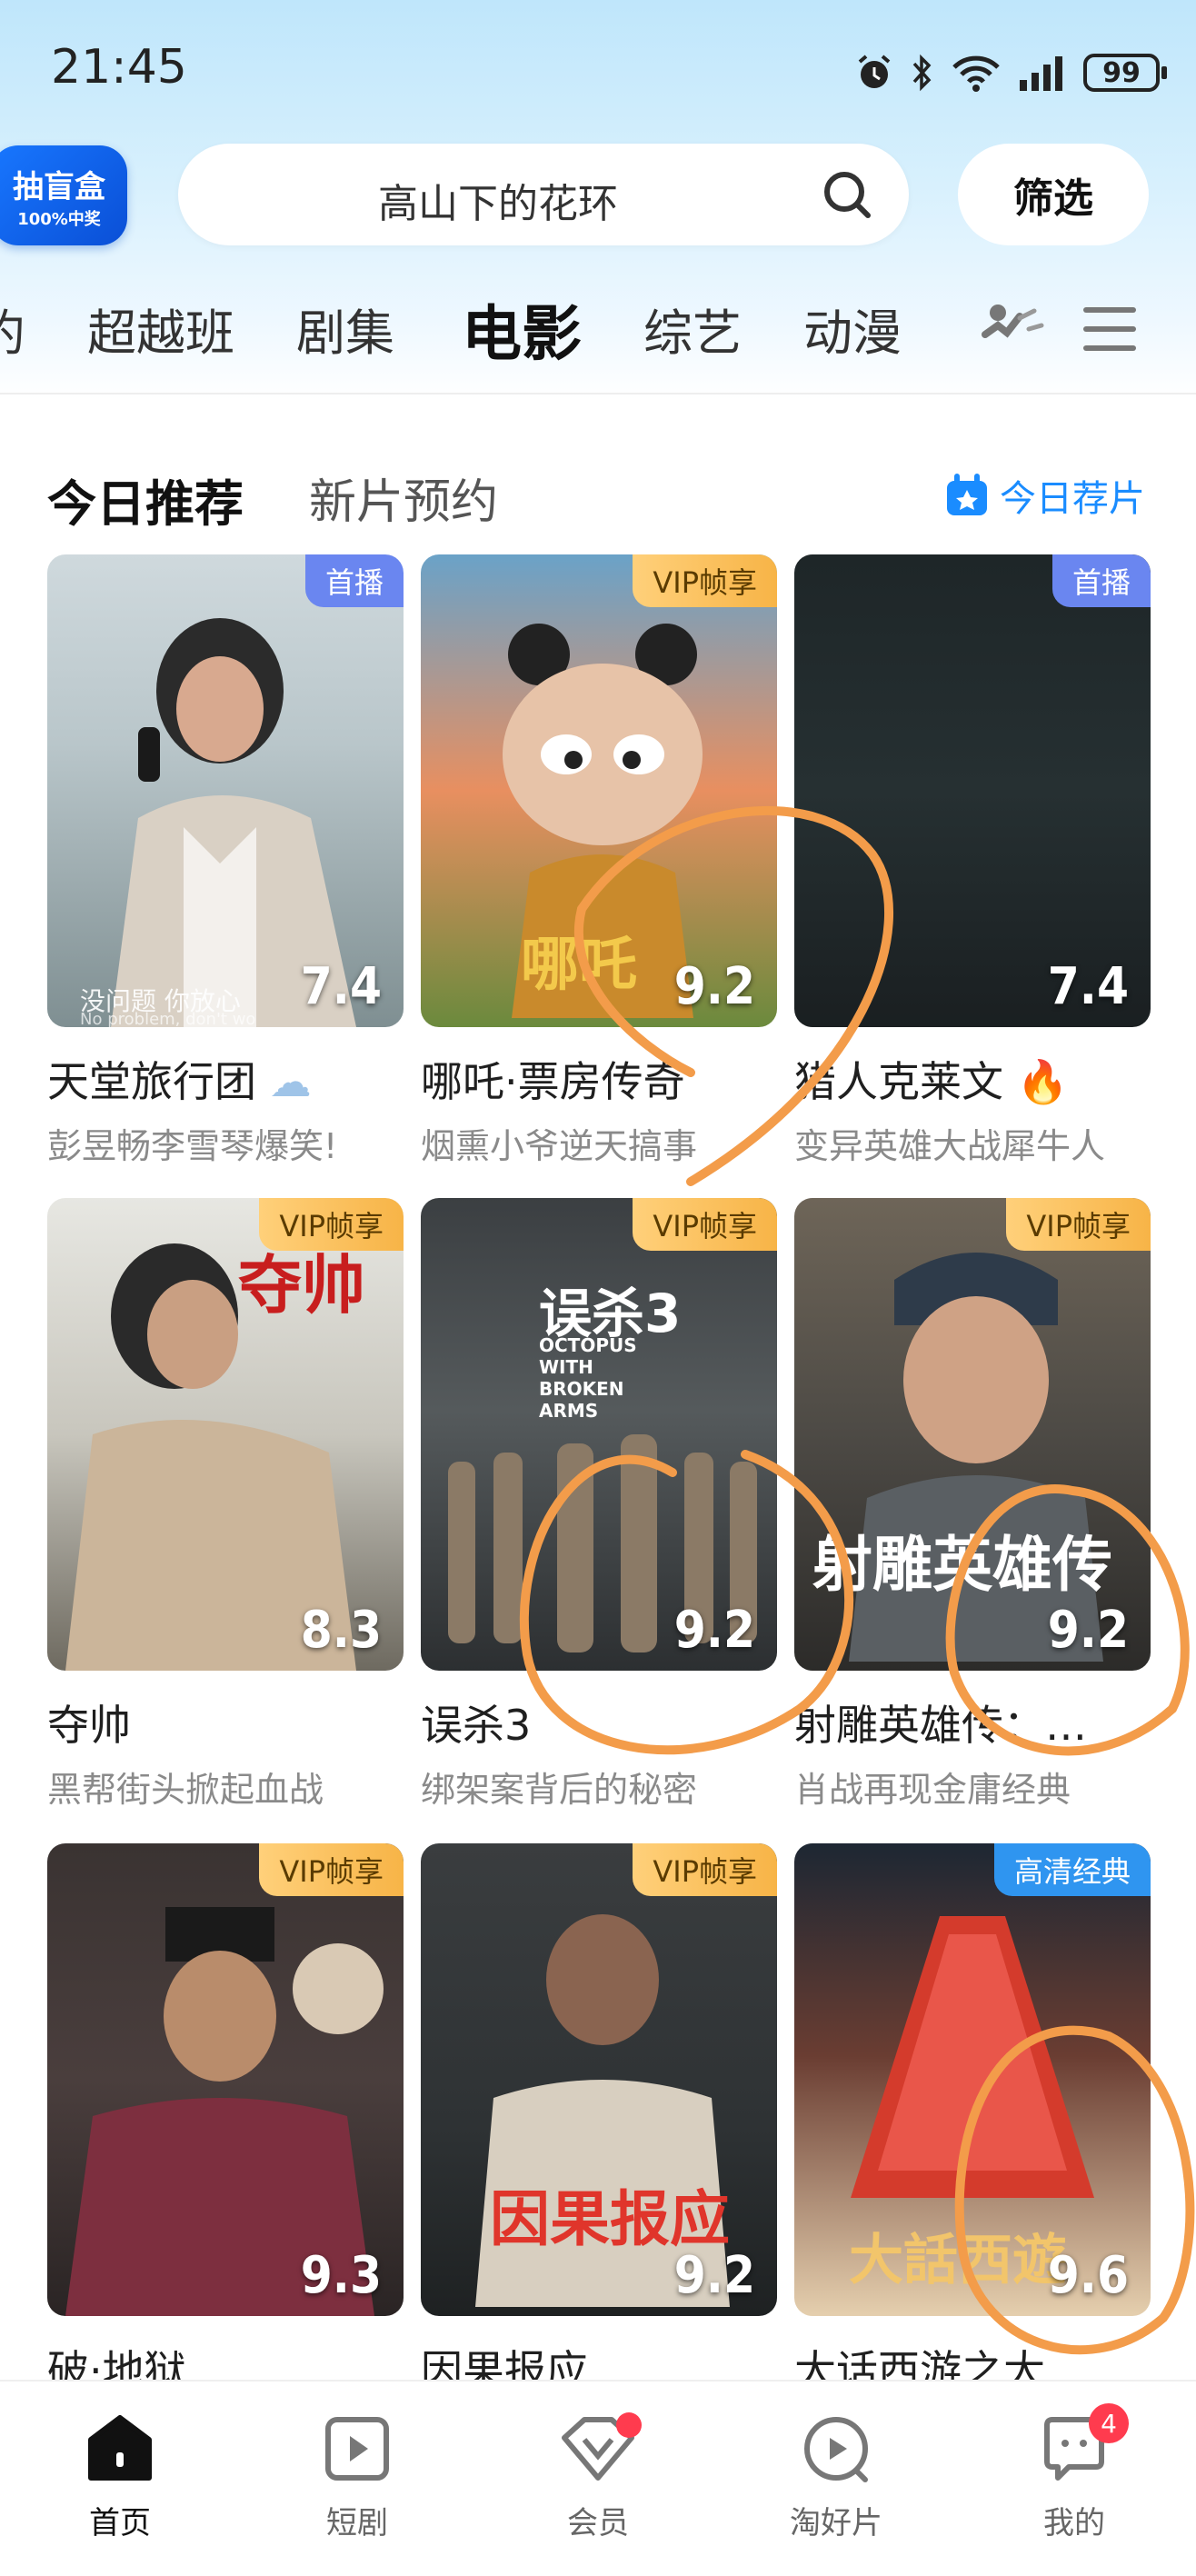 Image resolution: width=1196 pixels, height=2576 pixels. What do you see at coordinates (559, 1790) in the screenshot?
I see `movie-subtitle: 绑架案背后的秘密` at bounding box center [559, 1790].